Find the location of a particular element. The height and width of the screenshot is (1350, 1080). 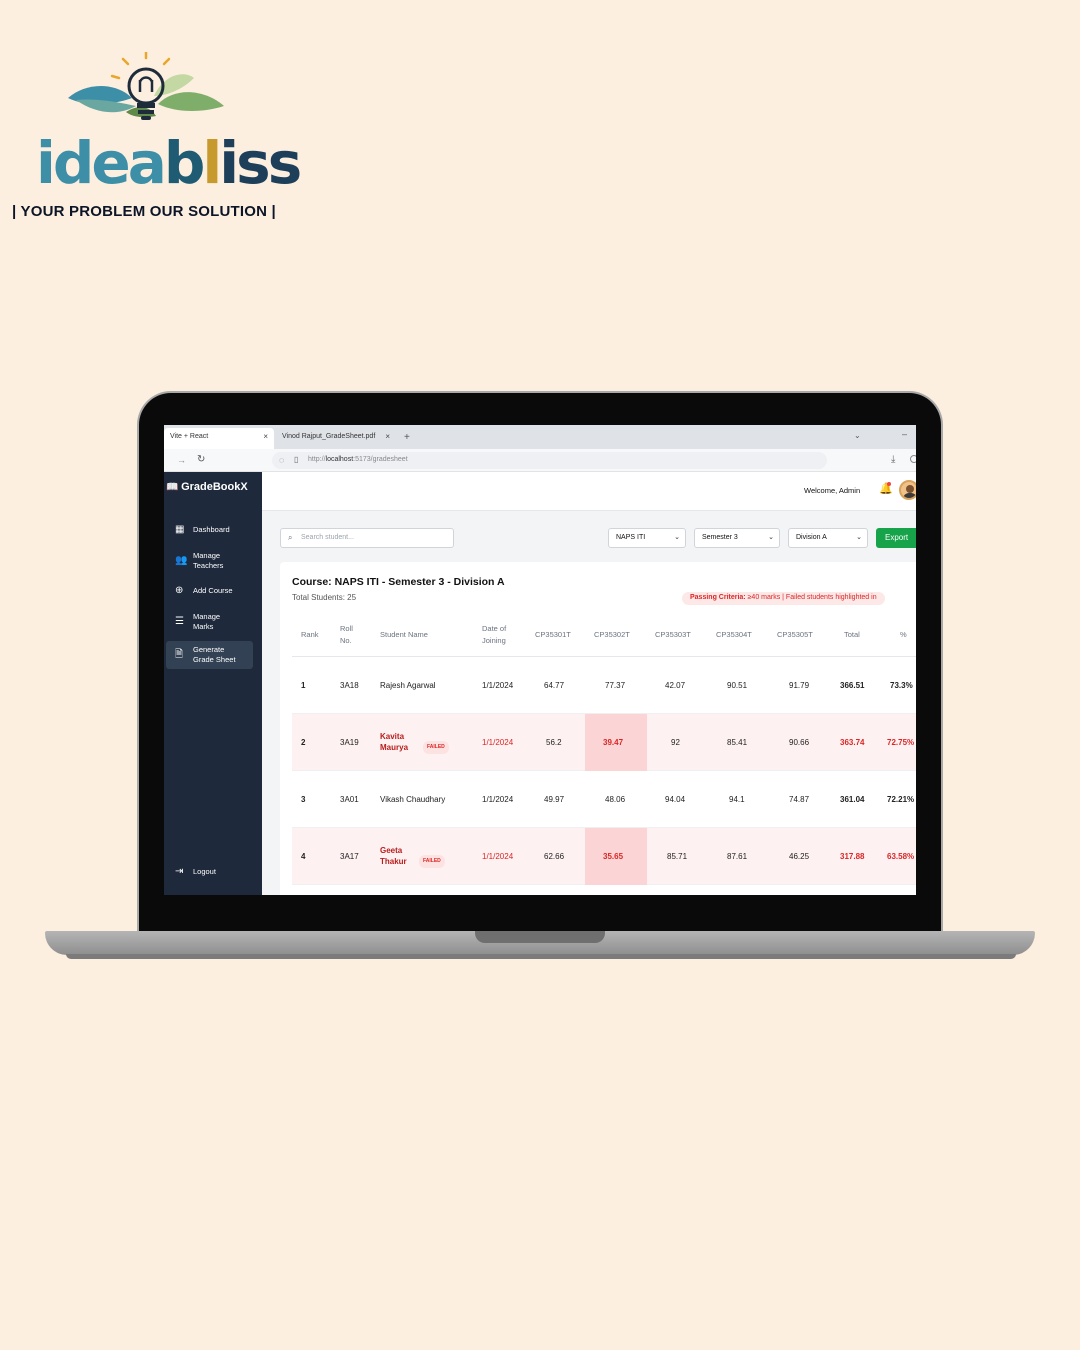

division-select: Division A ⌄ is located at coordinates (828, 538).